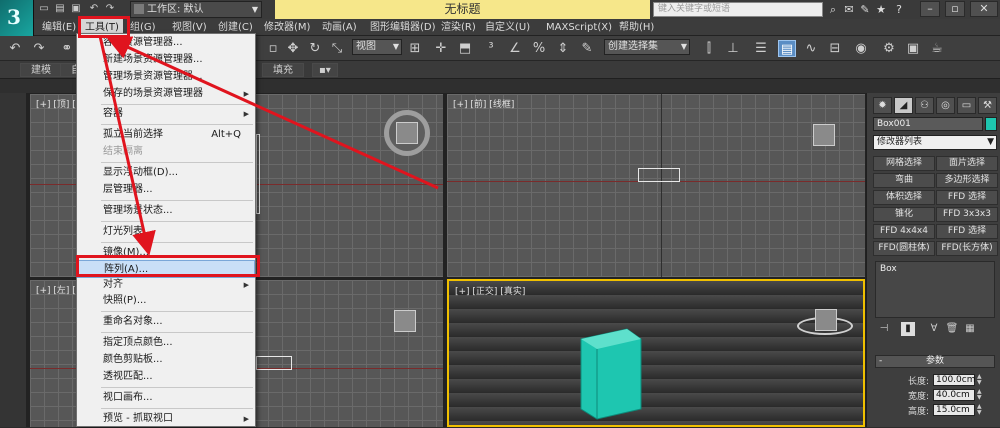 The height and width of the screenshot is (428, 1000). Describe the element at coordinates (990, 142) in the screenshot. I see `chevron-down-icon: ▼` at that location.